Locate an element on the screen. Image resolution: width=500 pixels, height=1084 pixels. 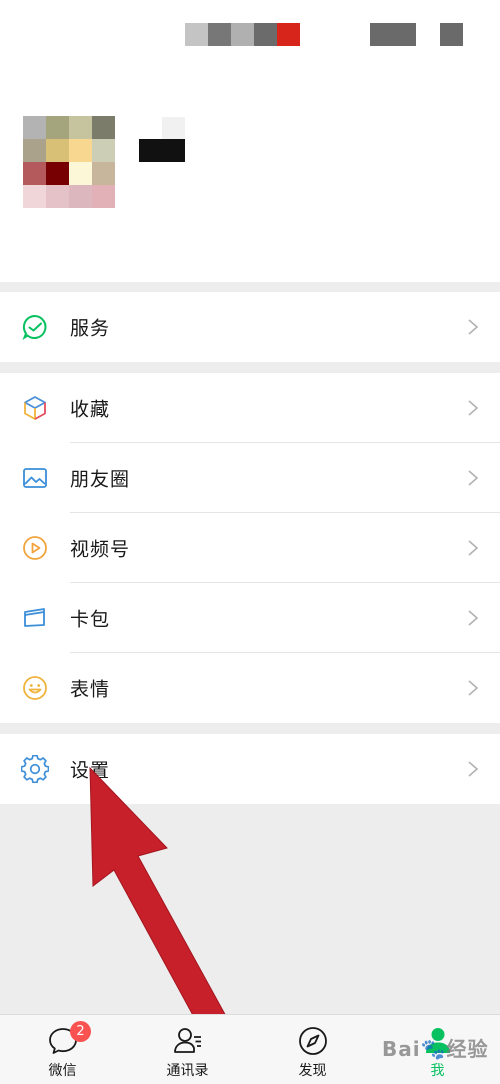
menu-group-settings: 设置 is located at coordinates (250, 769).